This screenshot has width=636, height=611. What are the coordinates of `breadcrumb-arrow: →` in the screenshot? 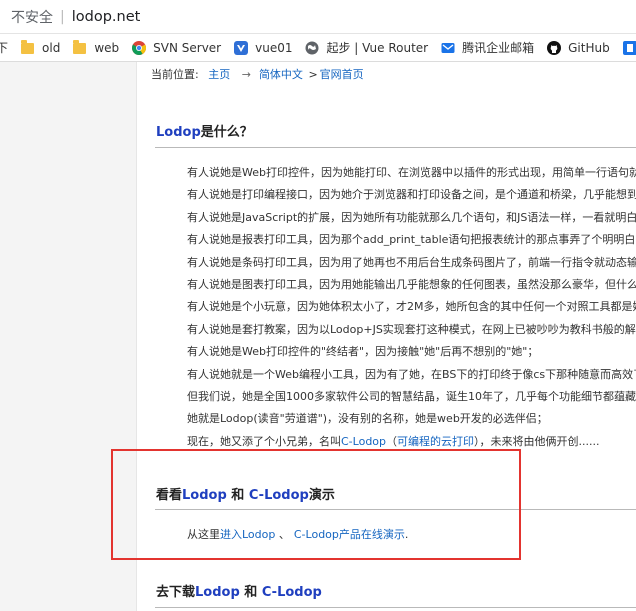 It's located at (246, 74).